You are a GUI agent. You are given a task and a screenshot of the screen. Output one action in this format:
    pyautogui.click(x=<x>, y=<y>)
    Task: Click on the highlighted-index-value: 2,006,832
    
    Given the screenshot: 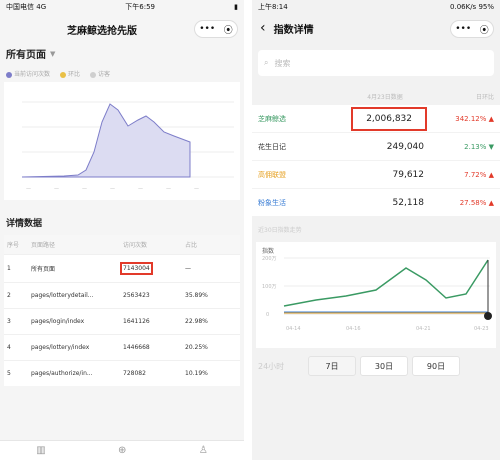 What is the action you would take?
    pyautogui.click(x=389, y=118)
    